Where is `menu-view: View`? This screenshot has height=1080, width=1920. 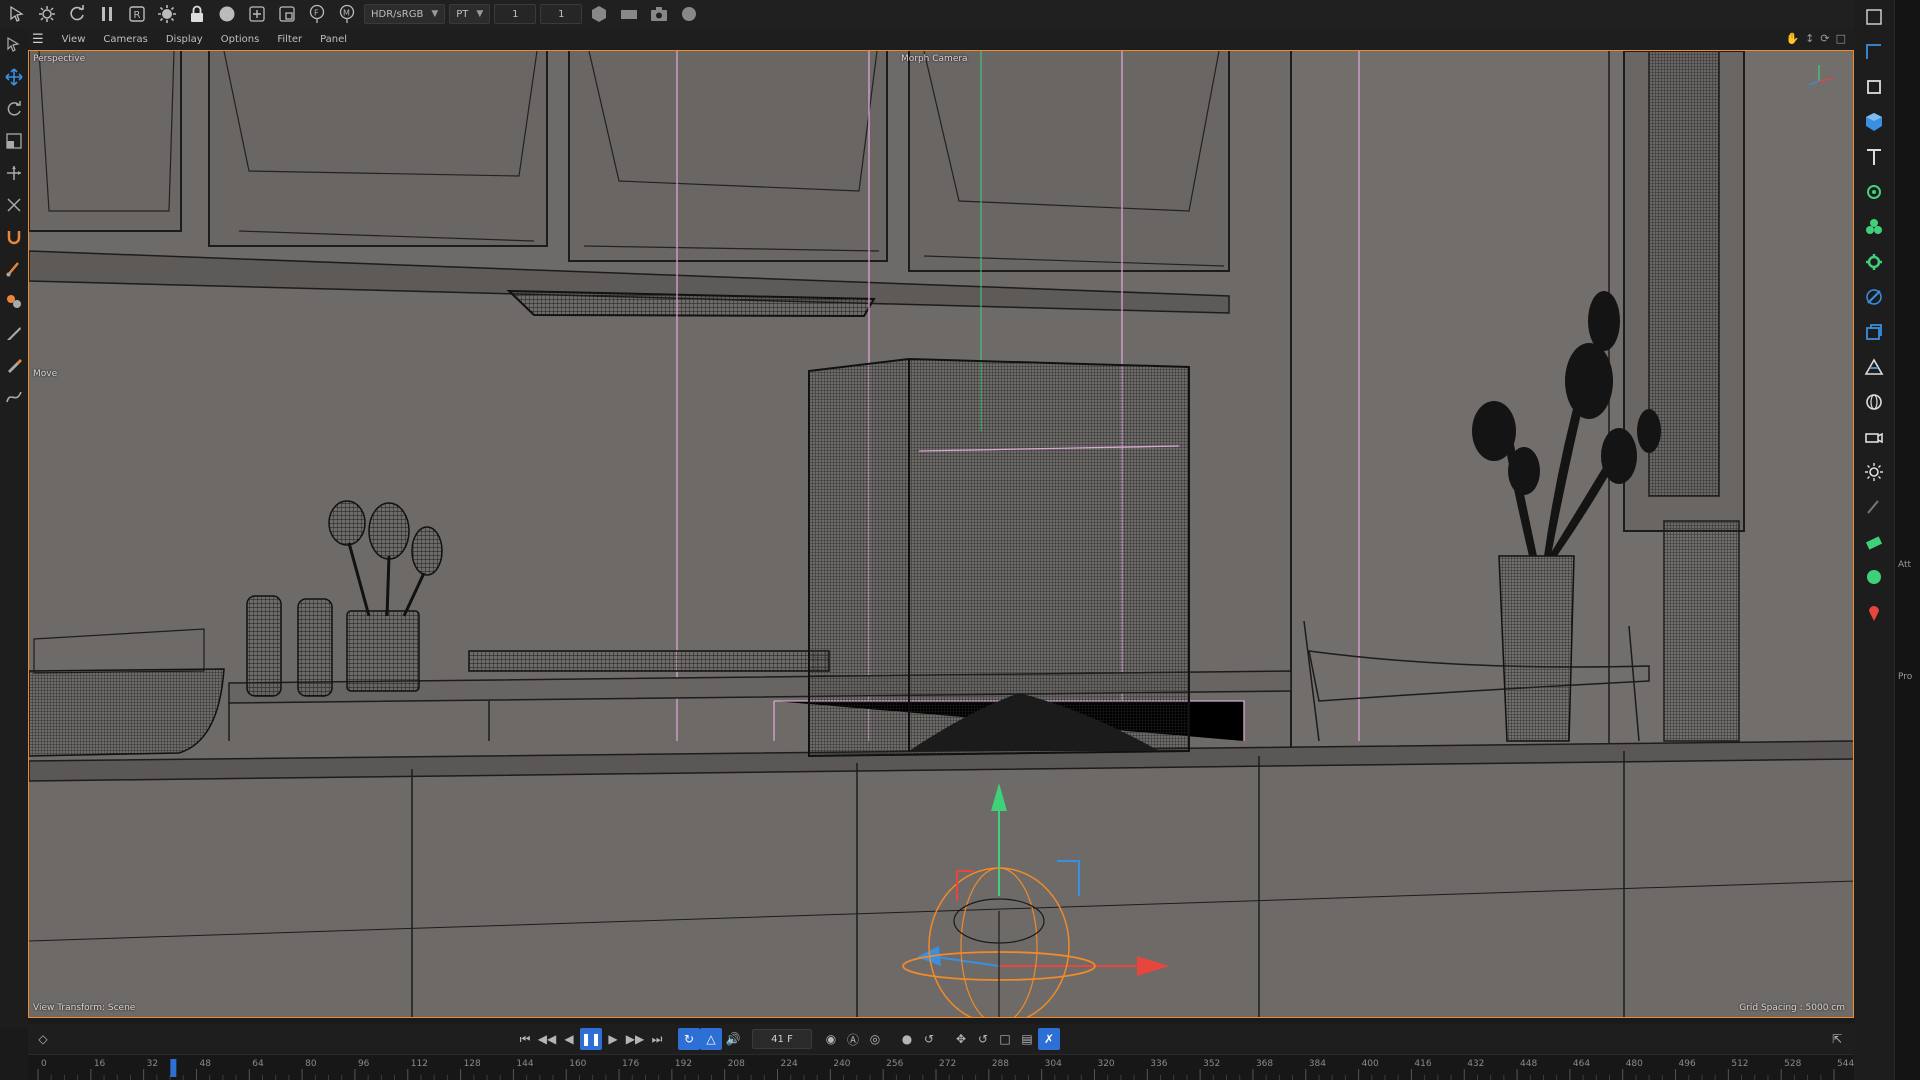
menu-view: View is located at coordinates (74, 39).